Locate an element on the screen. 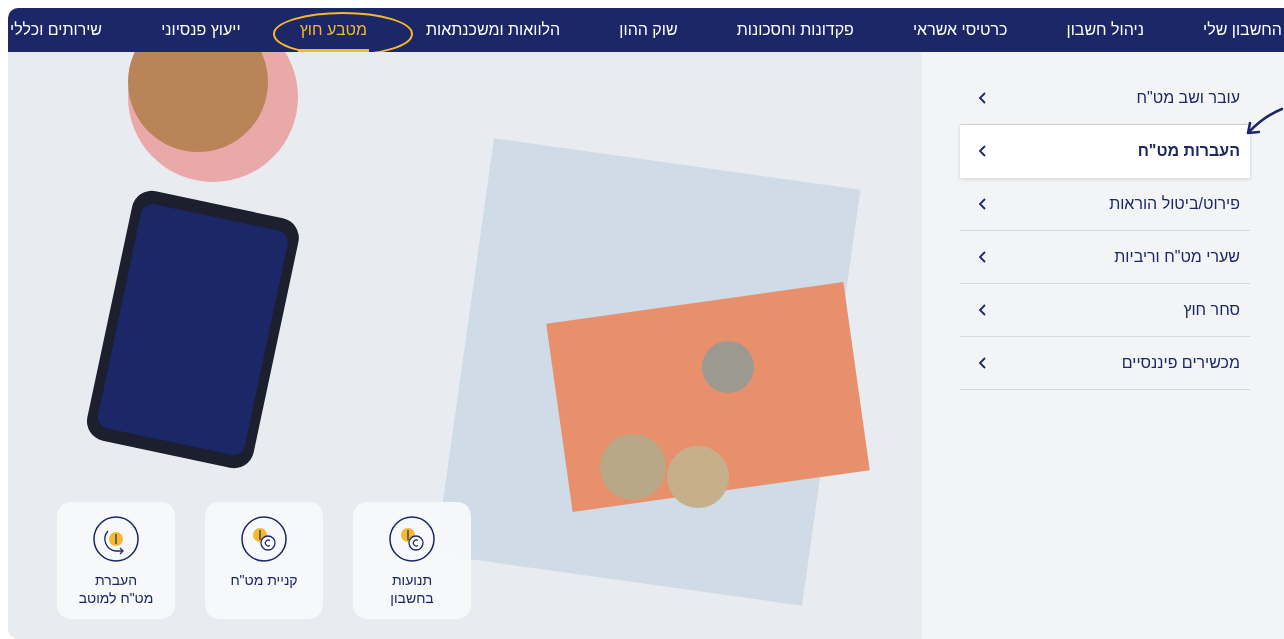 The image size is (1284, 639). nav-tab: פקדונות וחסכונות is located at coordinates (795, 30).